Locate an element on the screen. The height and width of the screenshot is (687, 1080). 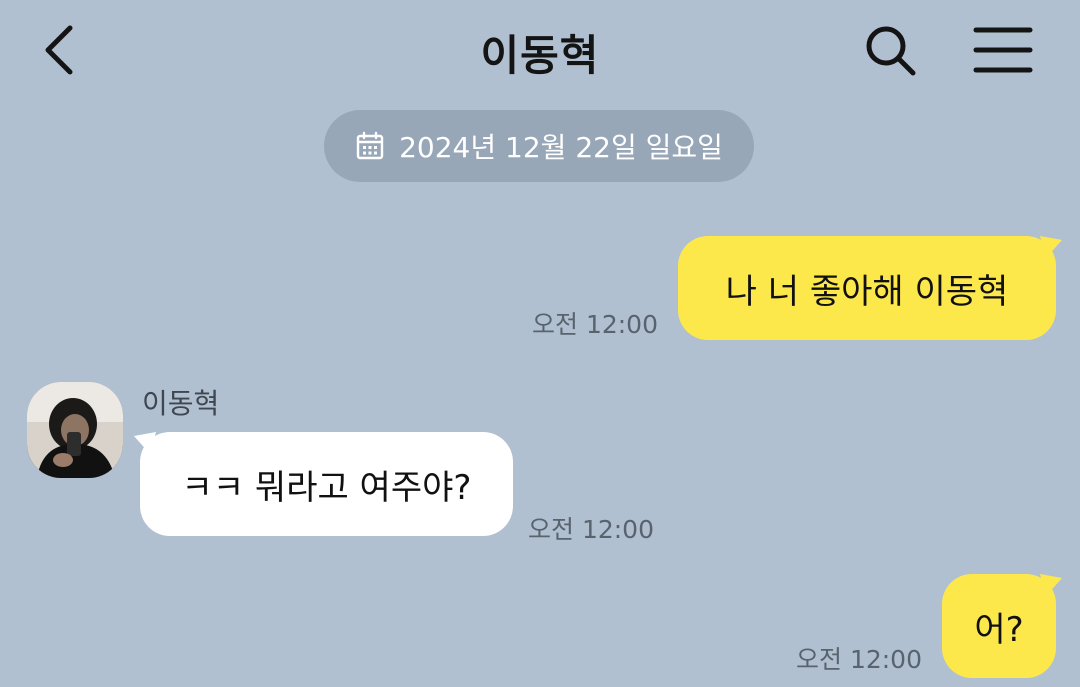
my-message-bubble: 어? is located at coordinates (999, 626).